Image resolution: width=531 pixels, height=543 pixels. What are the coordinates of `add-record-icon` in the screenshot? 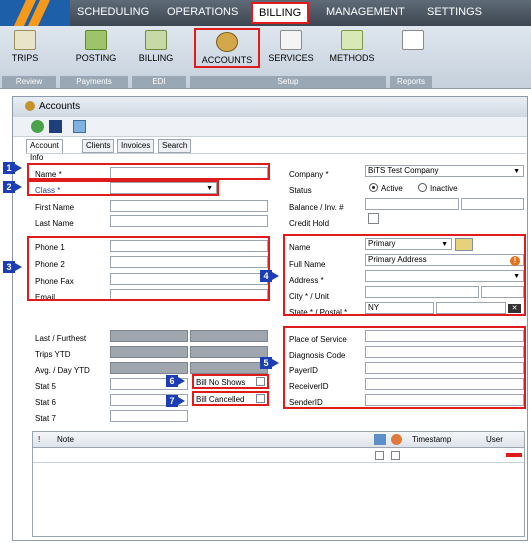 It's located at (37, 126).